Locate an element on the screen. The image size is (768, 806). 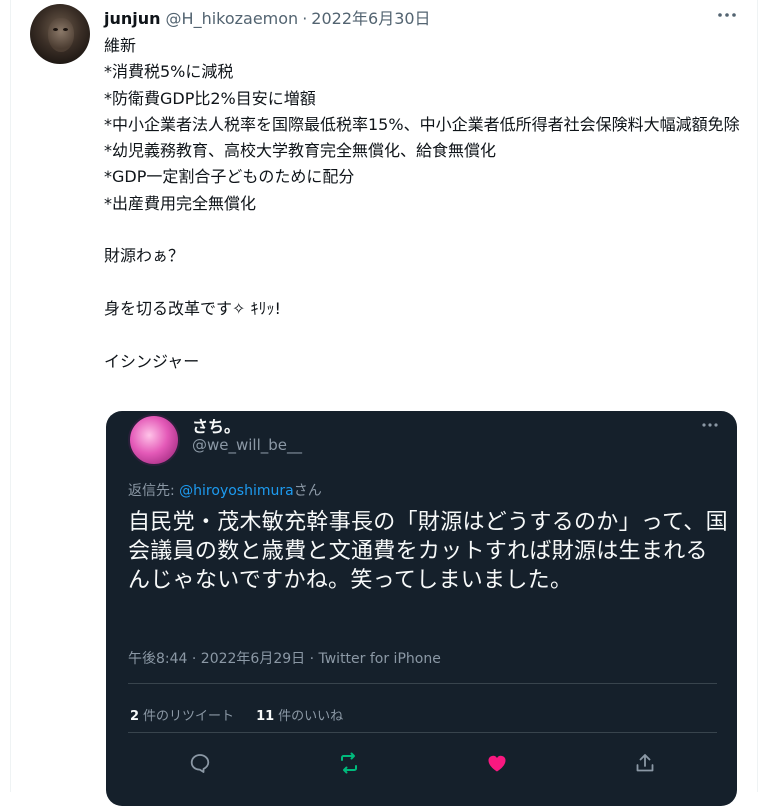
avatar is located at coordinates (60, 34).